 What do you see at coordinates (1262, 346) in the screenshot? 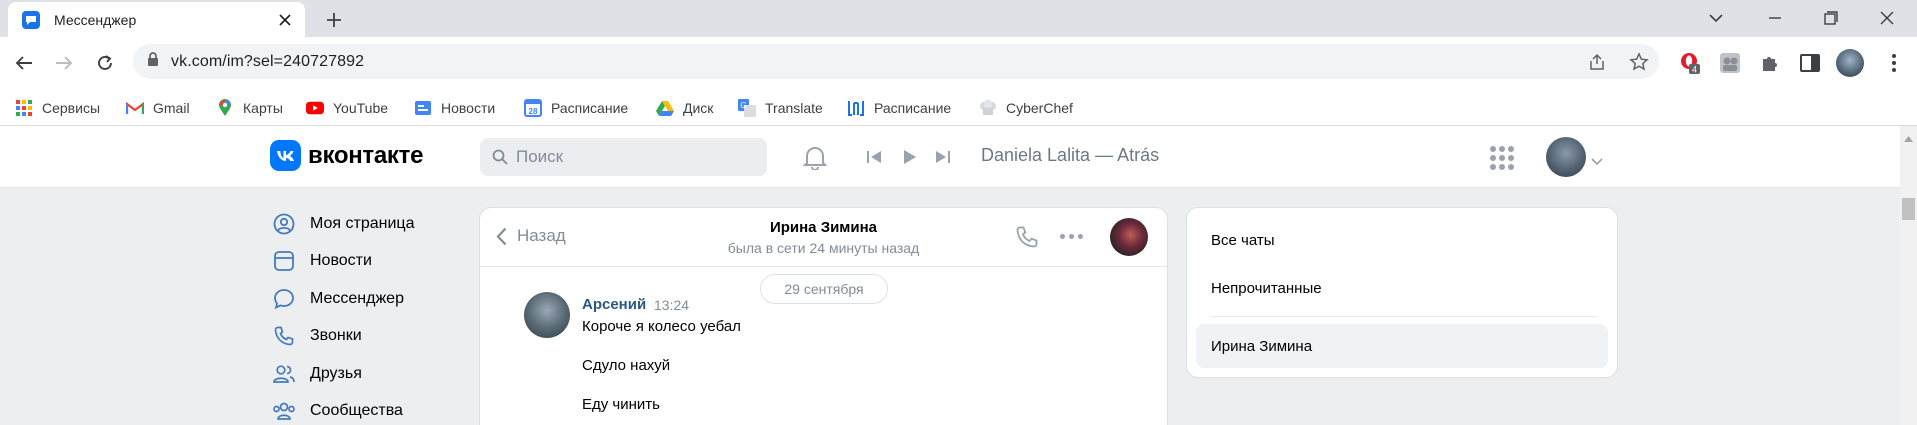
I see `selected-chat-label: Ирина Зимина` at bounding box center [1262, 346].